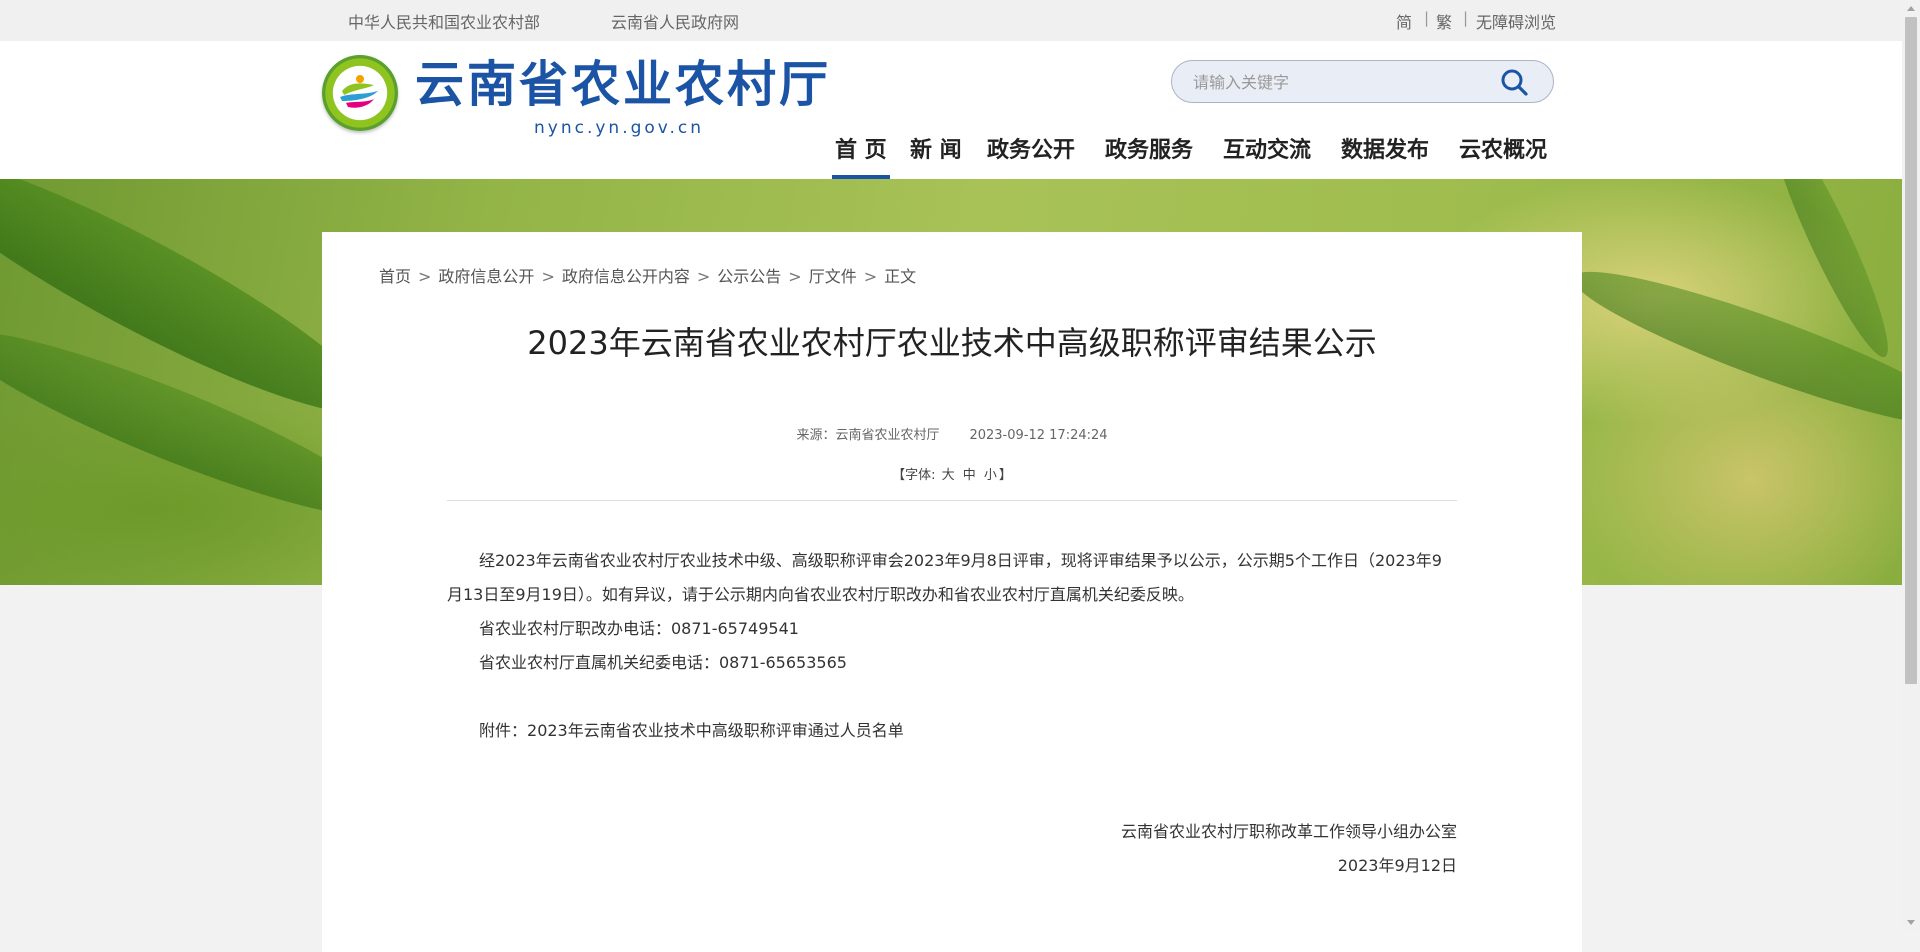  I want to click on link-moa: 中华人民共和国农业农村部, so click(444, 21).